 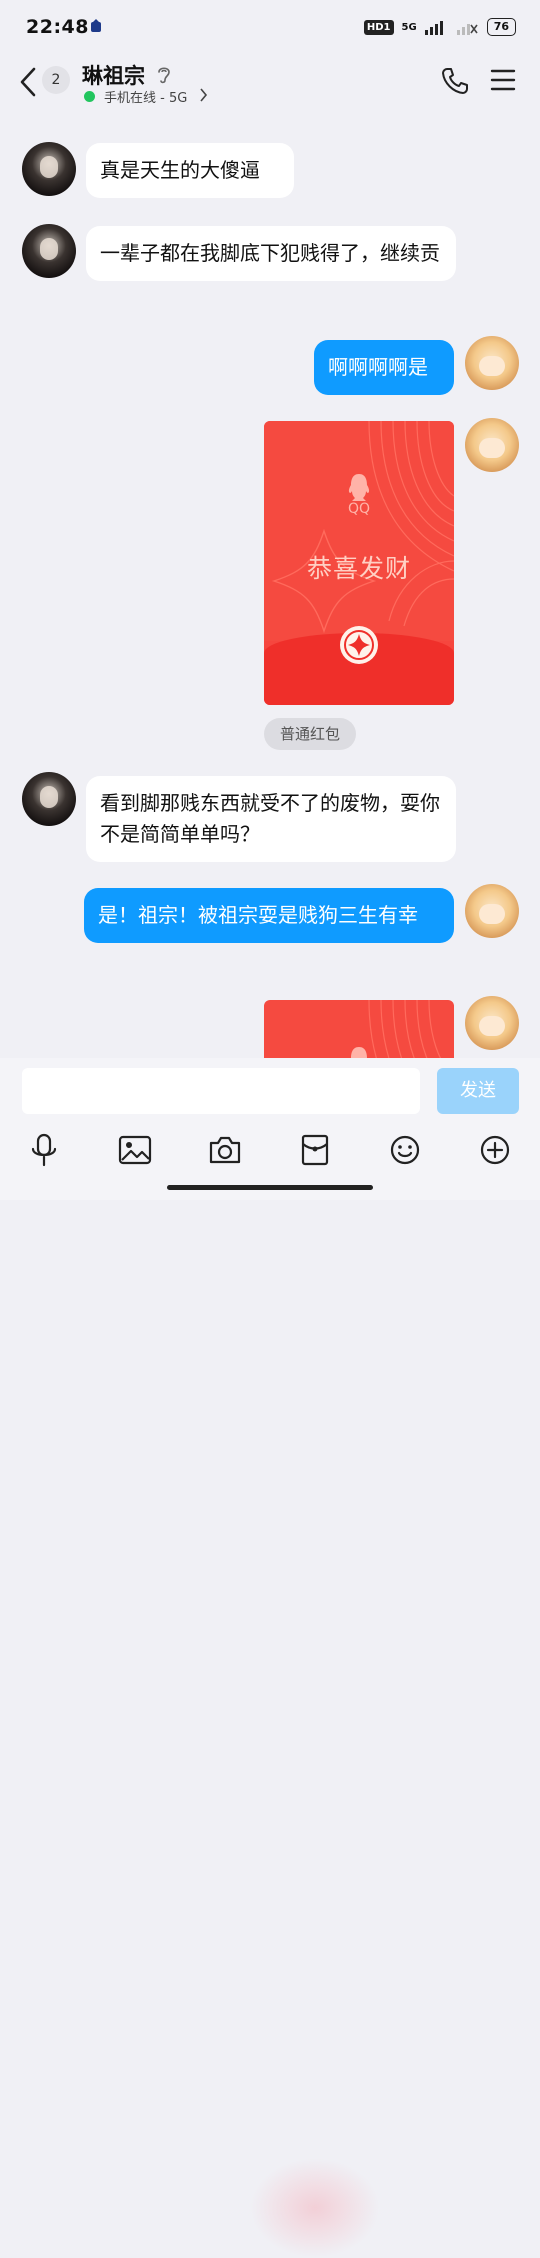 I want to click on incoming-message-bubble: 一辈子都在我脚底下犯贱得了，继续贡, so click(x=271, y=253).